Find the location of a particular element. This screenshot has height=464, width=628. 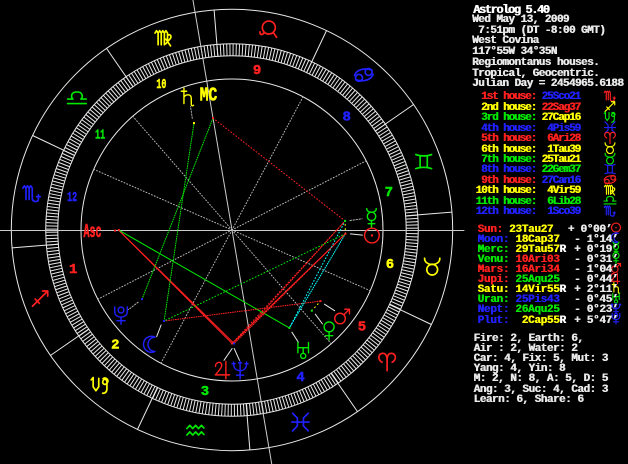

svg-text: MC is located at coordinates (209, 96).